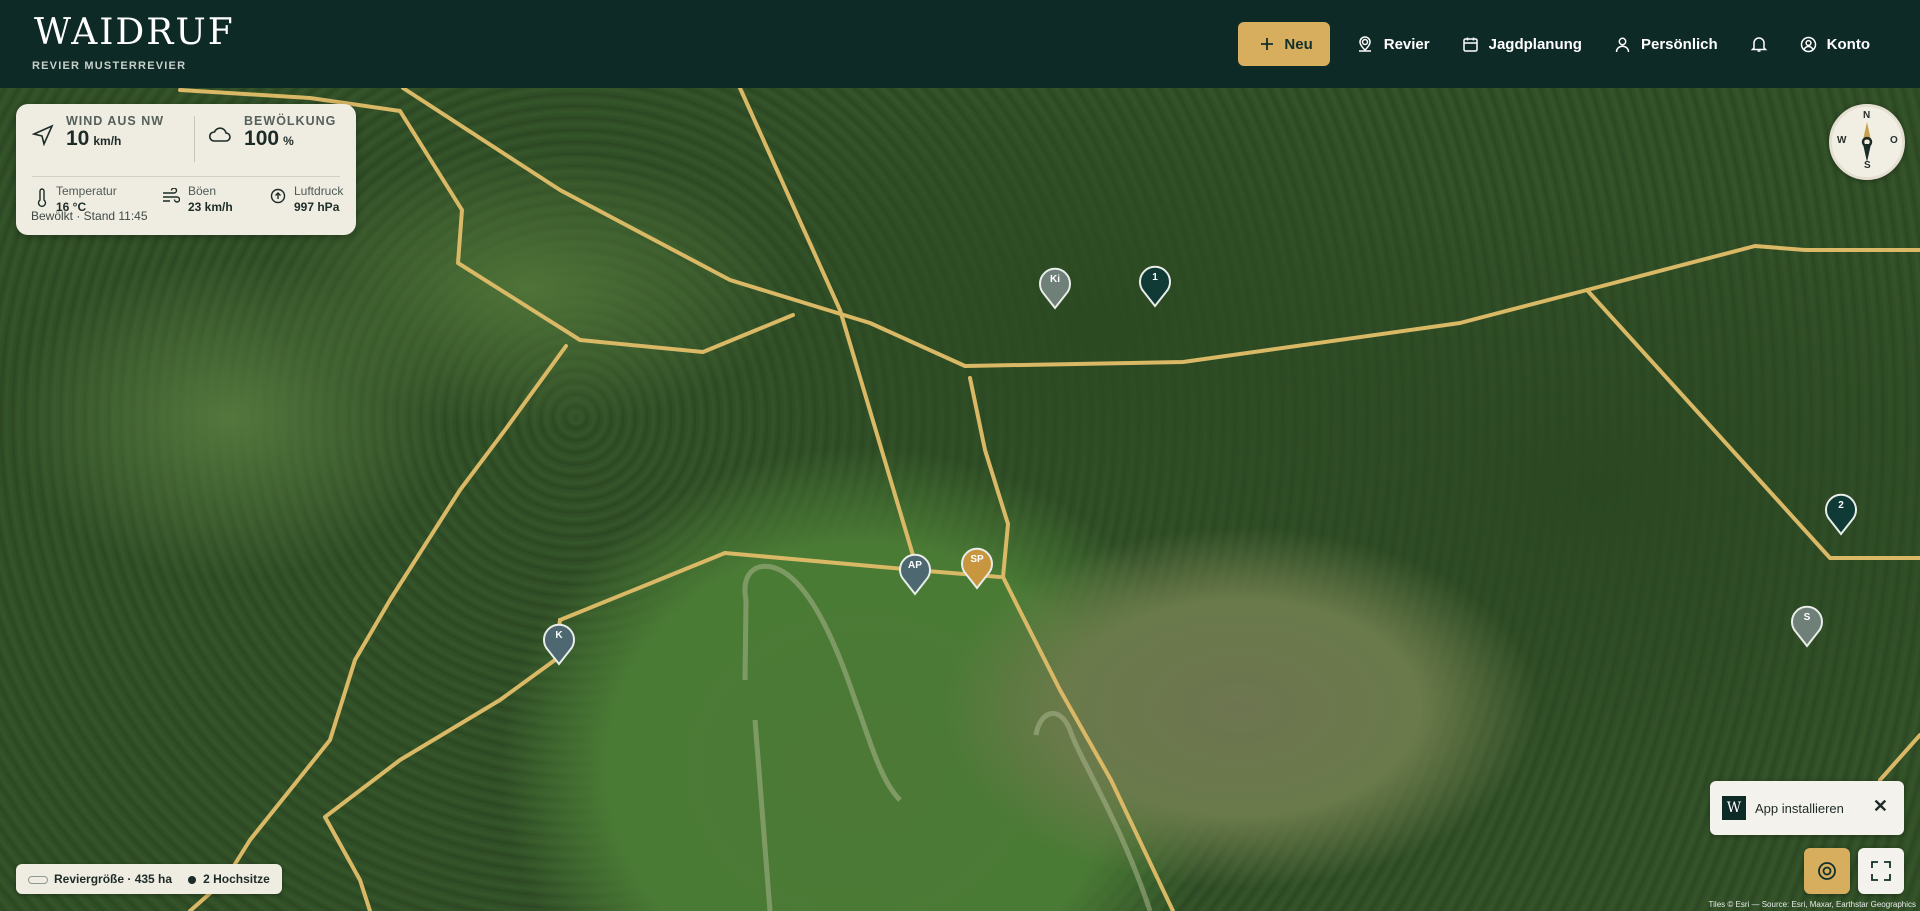 This screenshot has height=911, width=1920. What do you see at coordinates (306, 199) in the screenshot?
I see `pressure-stat: Luftdruck 997 hPa` at bounding box center [306, 199].